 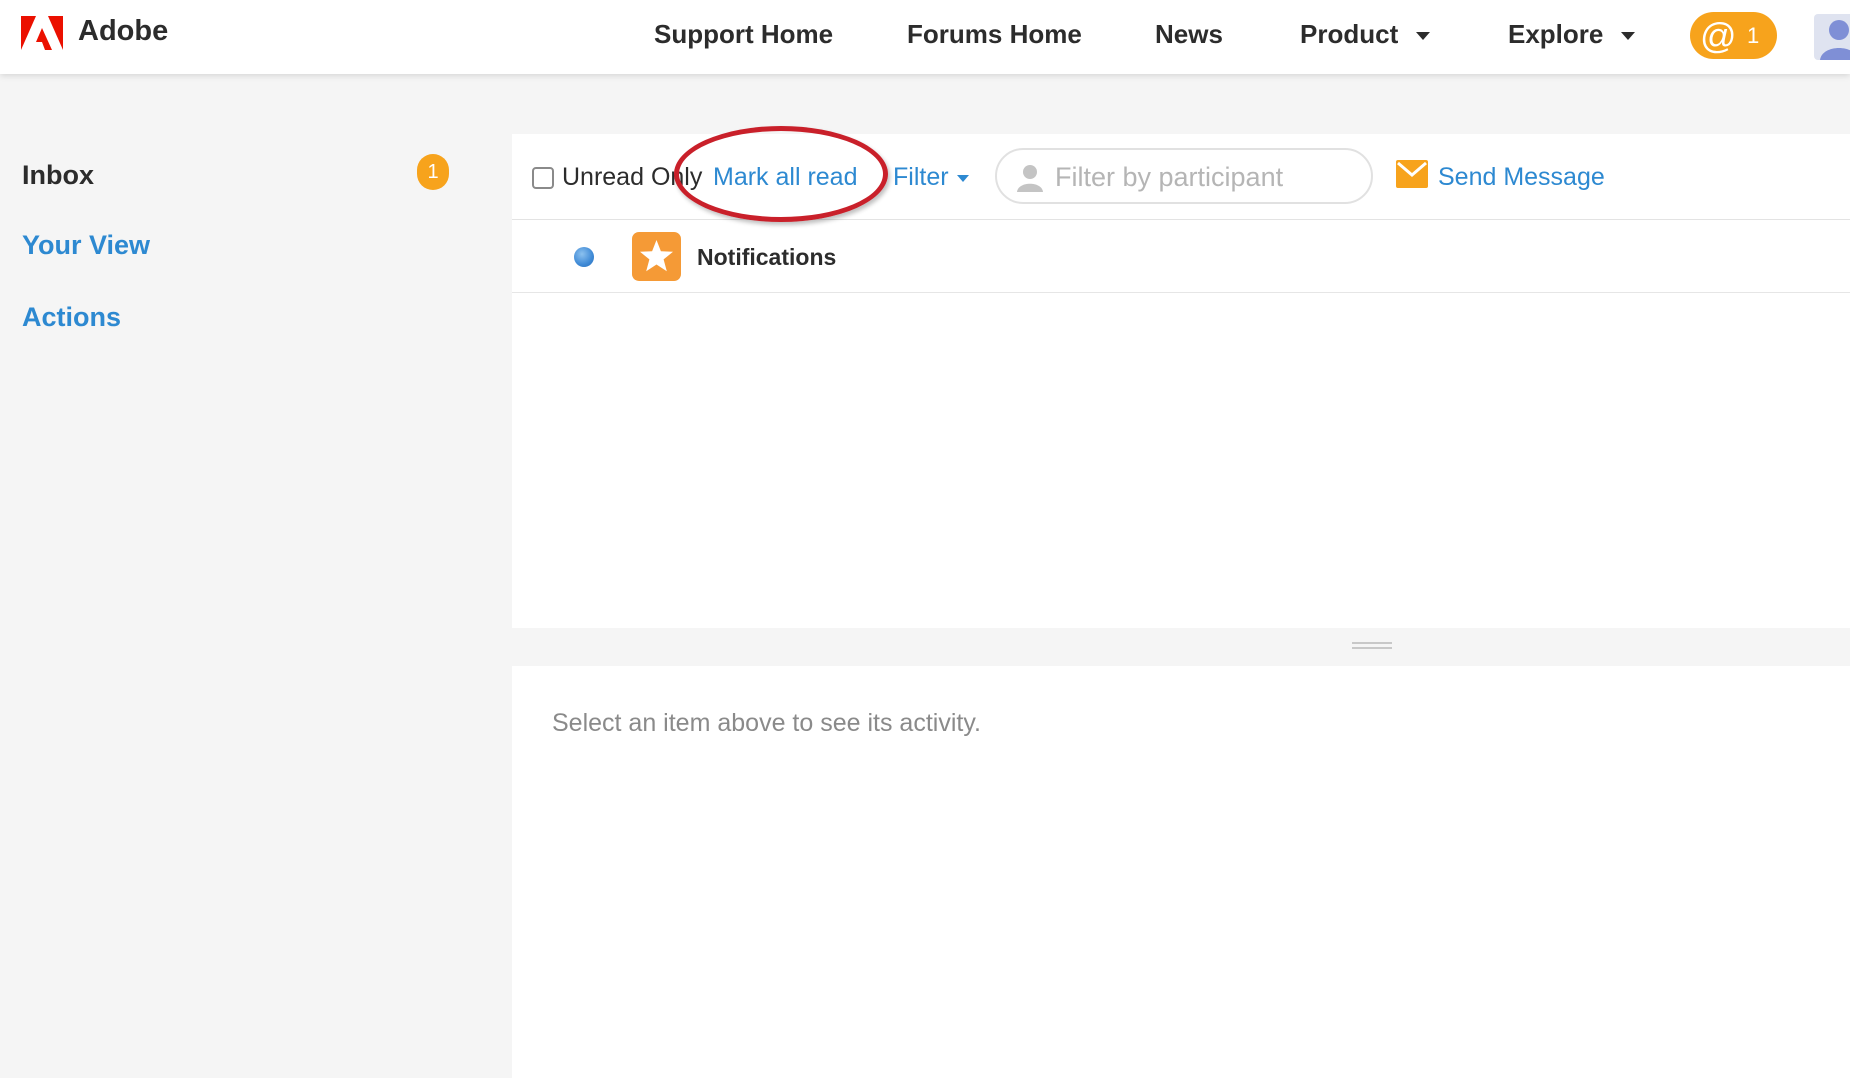 I want to click on nav-explore-dropdown: Explore, so click(x=1572, y=34).